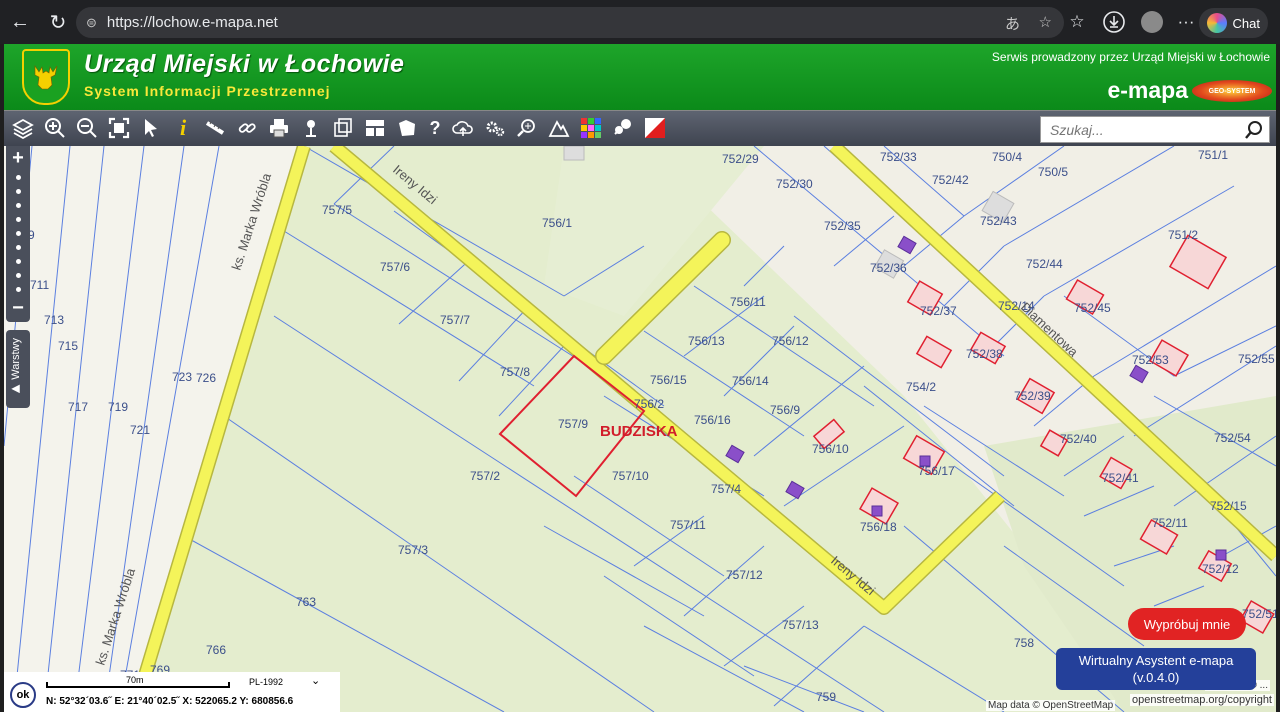  Describe the element at coordinates (151, 128) in the screenshot. I see `pointer-icon` at that location.